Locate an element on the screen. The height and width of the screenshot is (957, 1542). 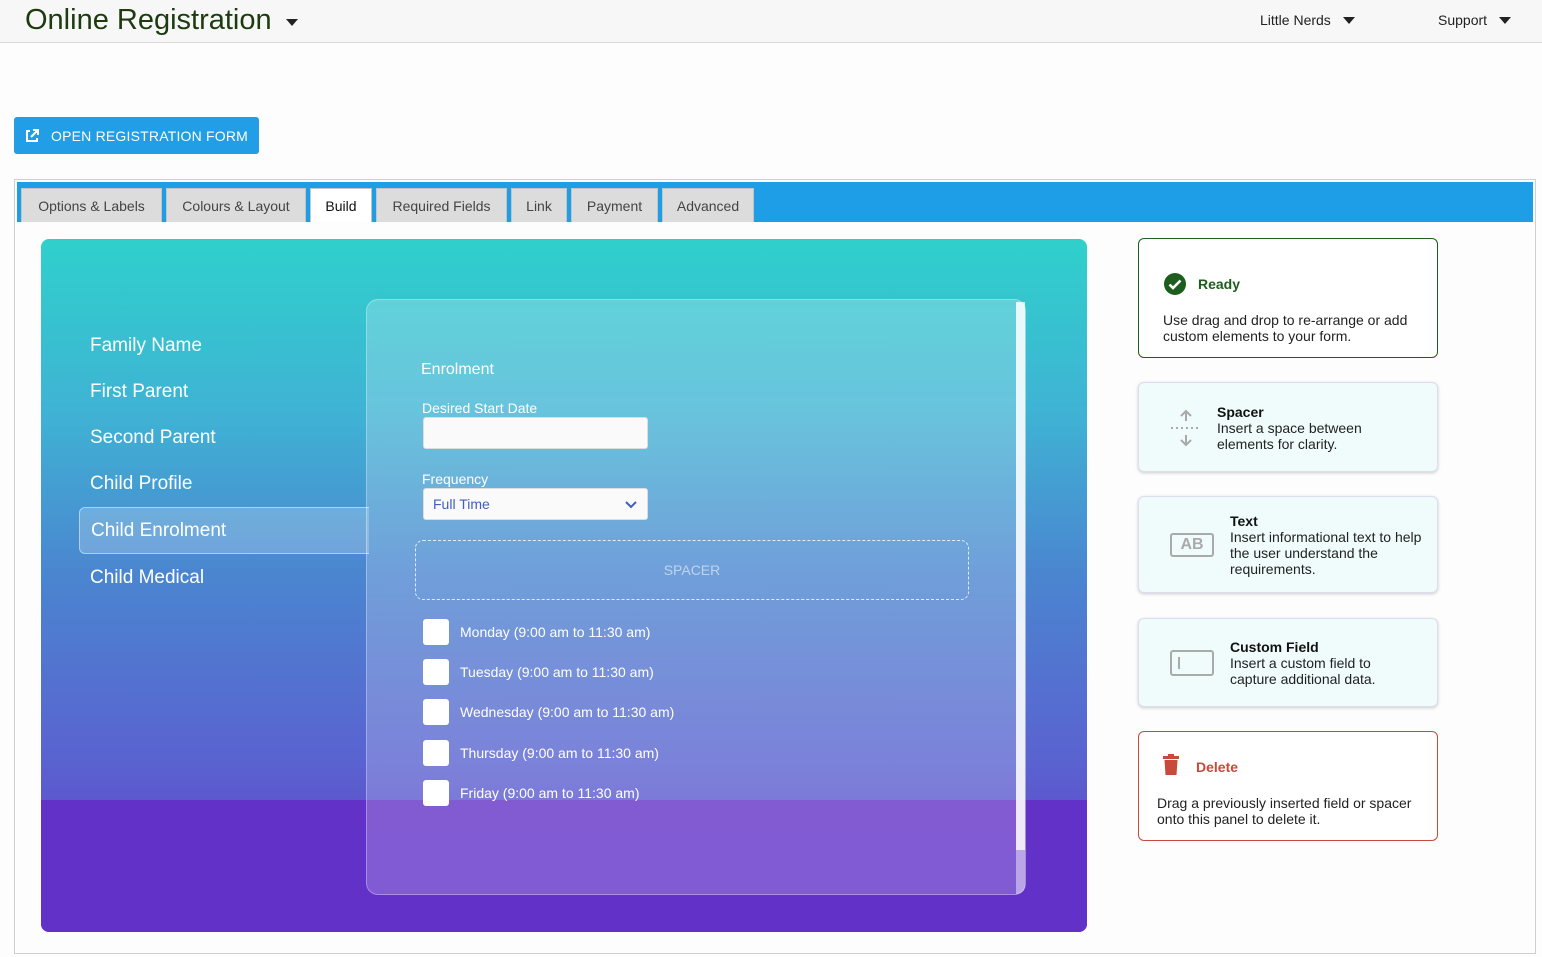
scrollbar is located at coordinates (1020, 598).